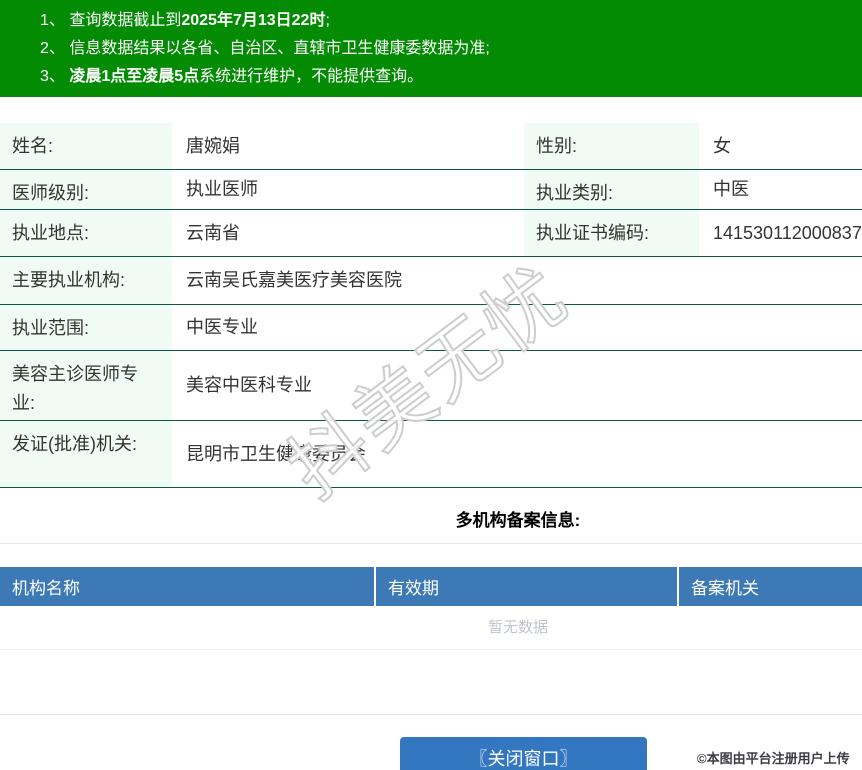 The image size is (862, 770). Describe the element at coordinates (525, 586) in the screenshot. I see `org-table-header-validity: 有效期` at that location.